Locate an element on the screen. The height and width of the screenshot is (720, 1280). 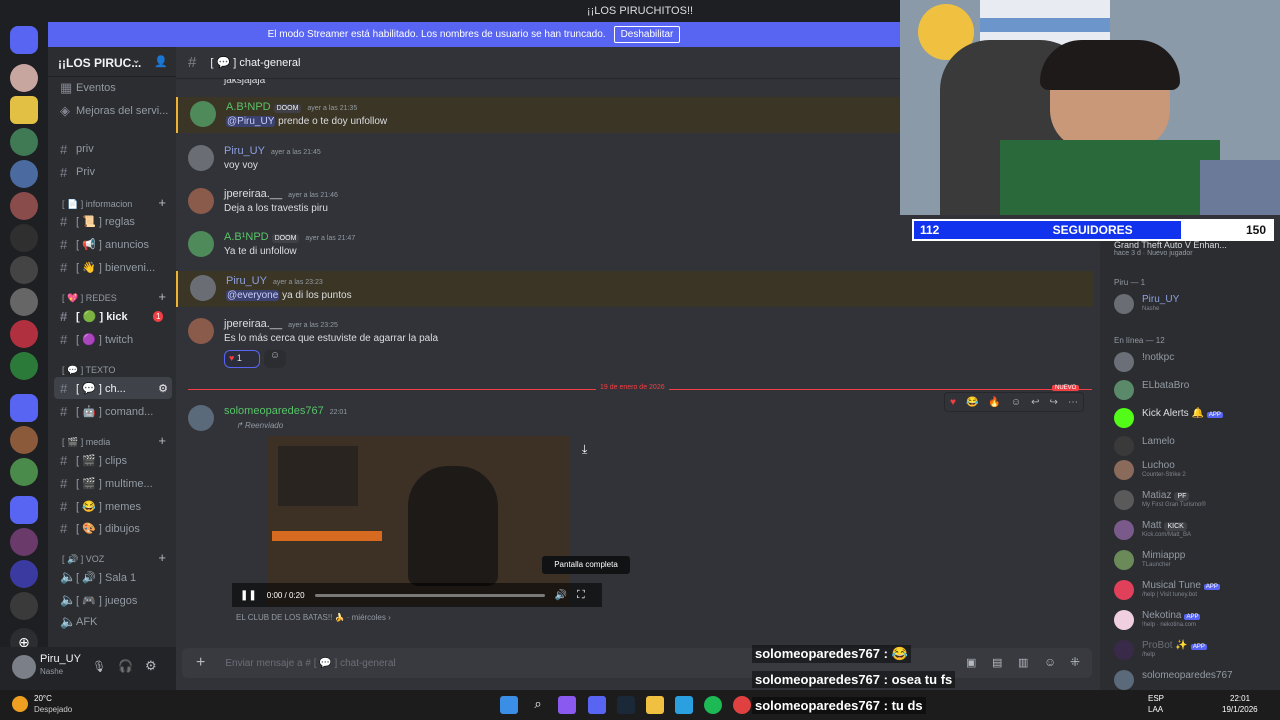
message-input: Enviar mensaje a # [ 💬 ] chat-general is located at coordinates (310, 663).